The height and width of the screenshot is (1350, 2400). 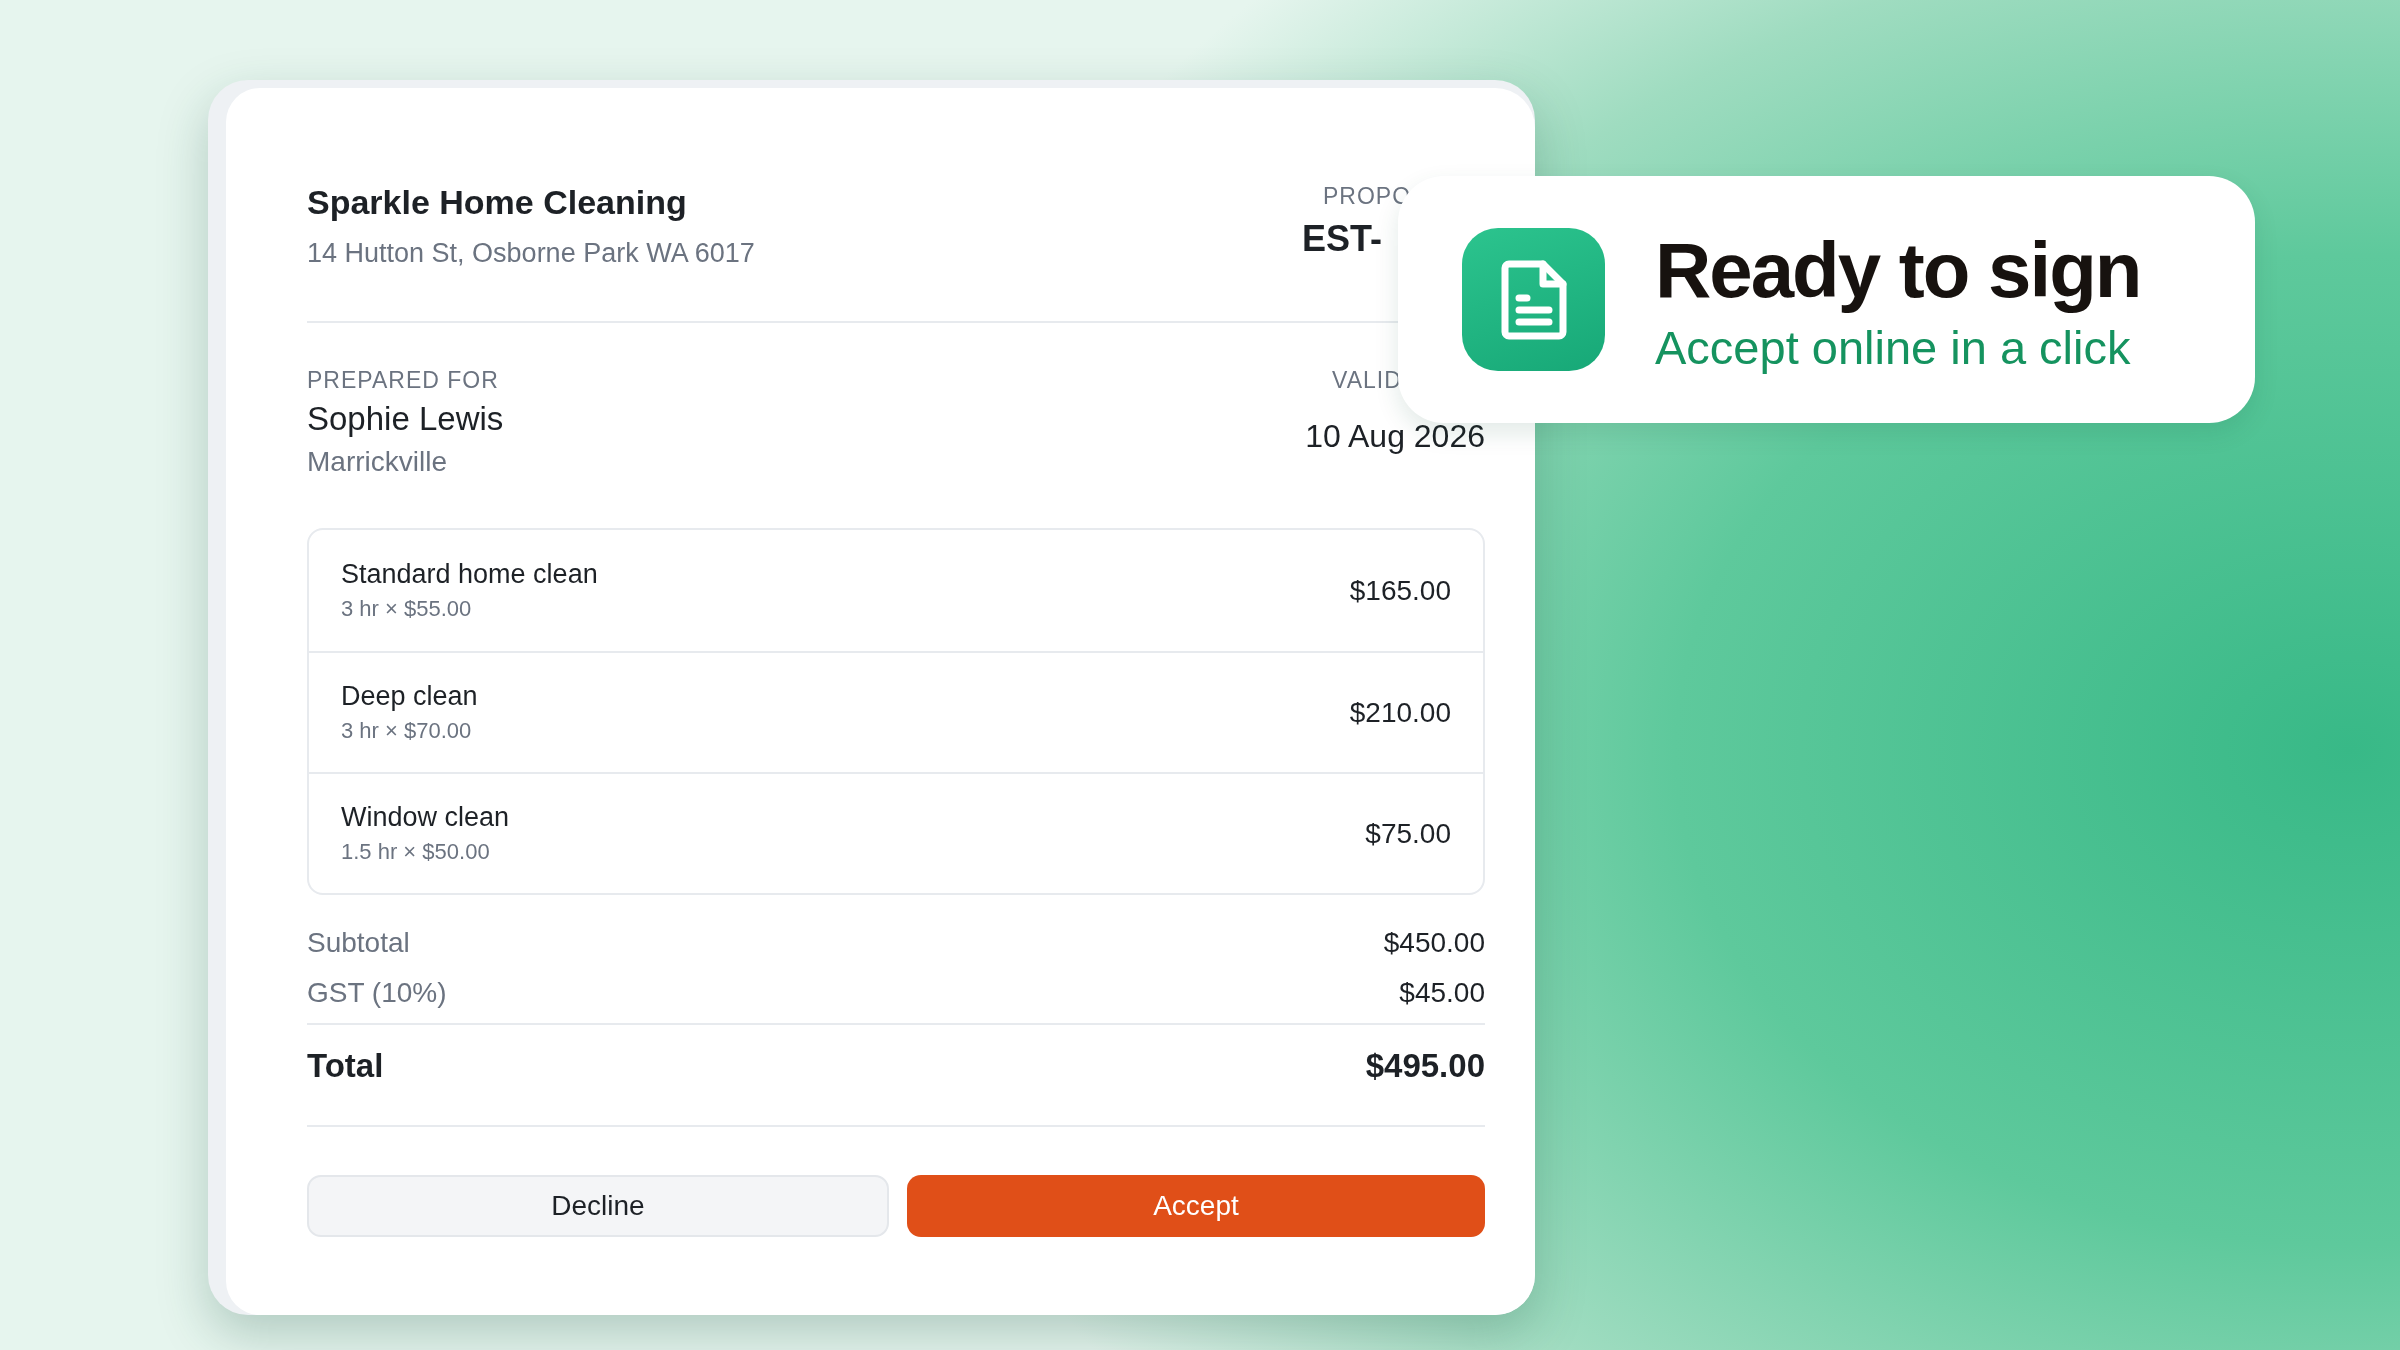 I want to click on callout-subtitle: Accept online in a click, so click(x=1893, y=347).